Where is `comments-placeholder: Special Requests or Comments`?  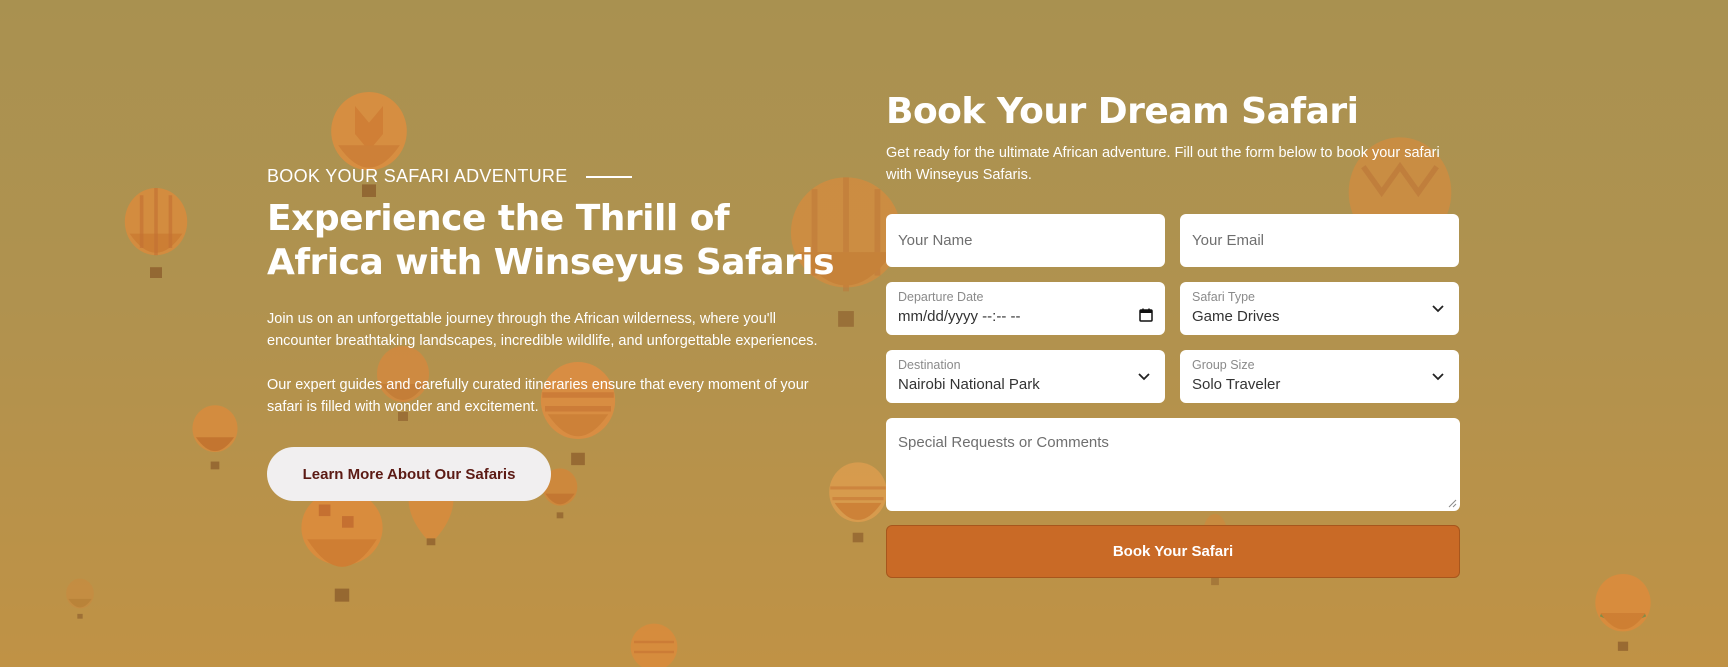 comments-placeholder: Special Requests or Comments is located at coordinates (1003, 442).